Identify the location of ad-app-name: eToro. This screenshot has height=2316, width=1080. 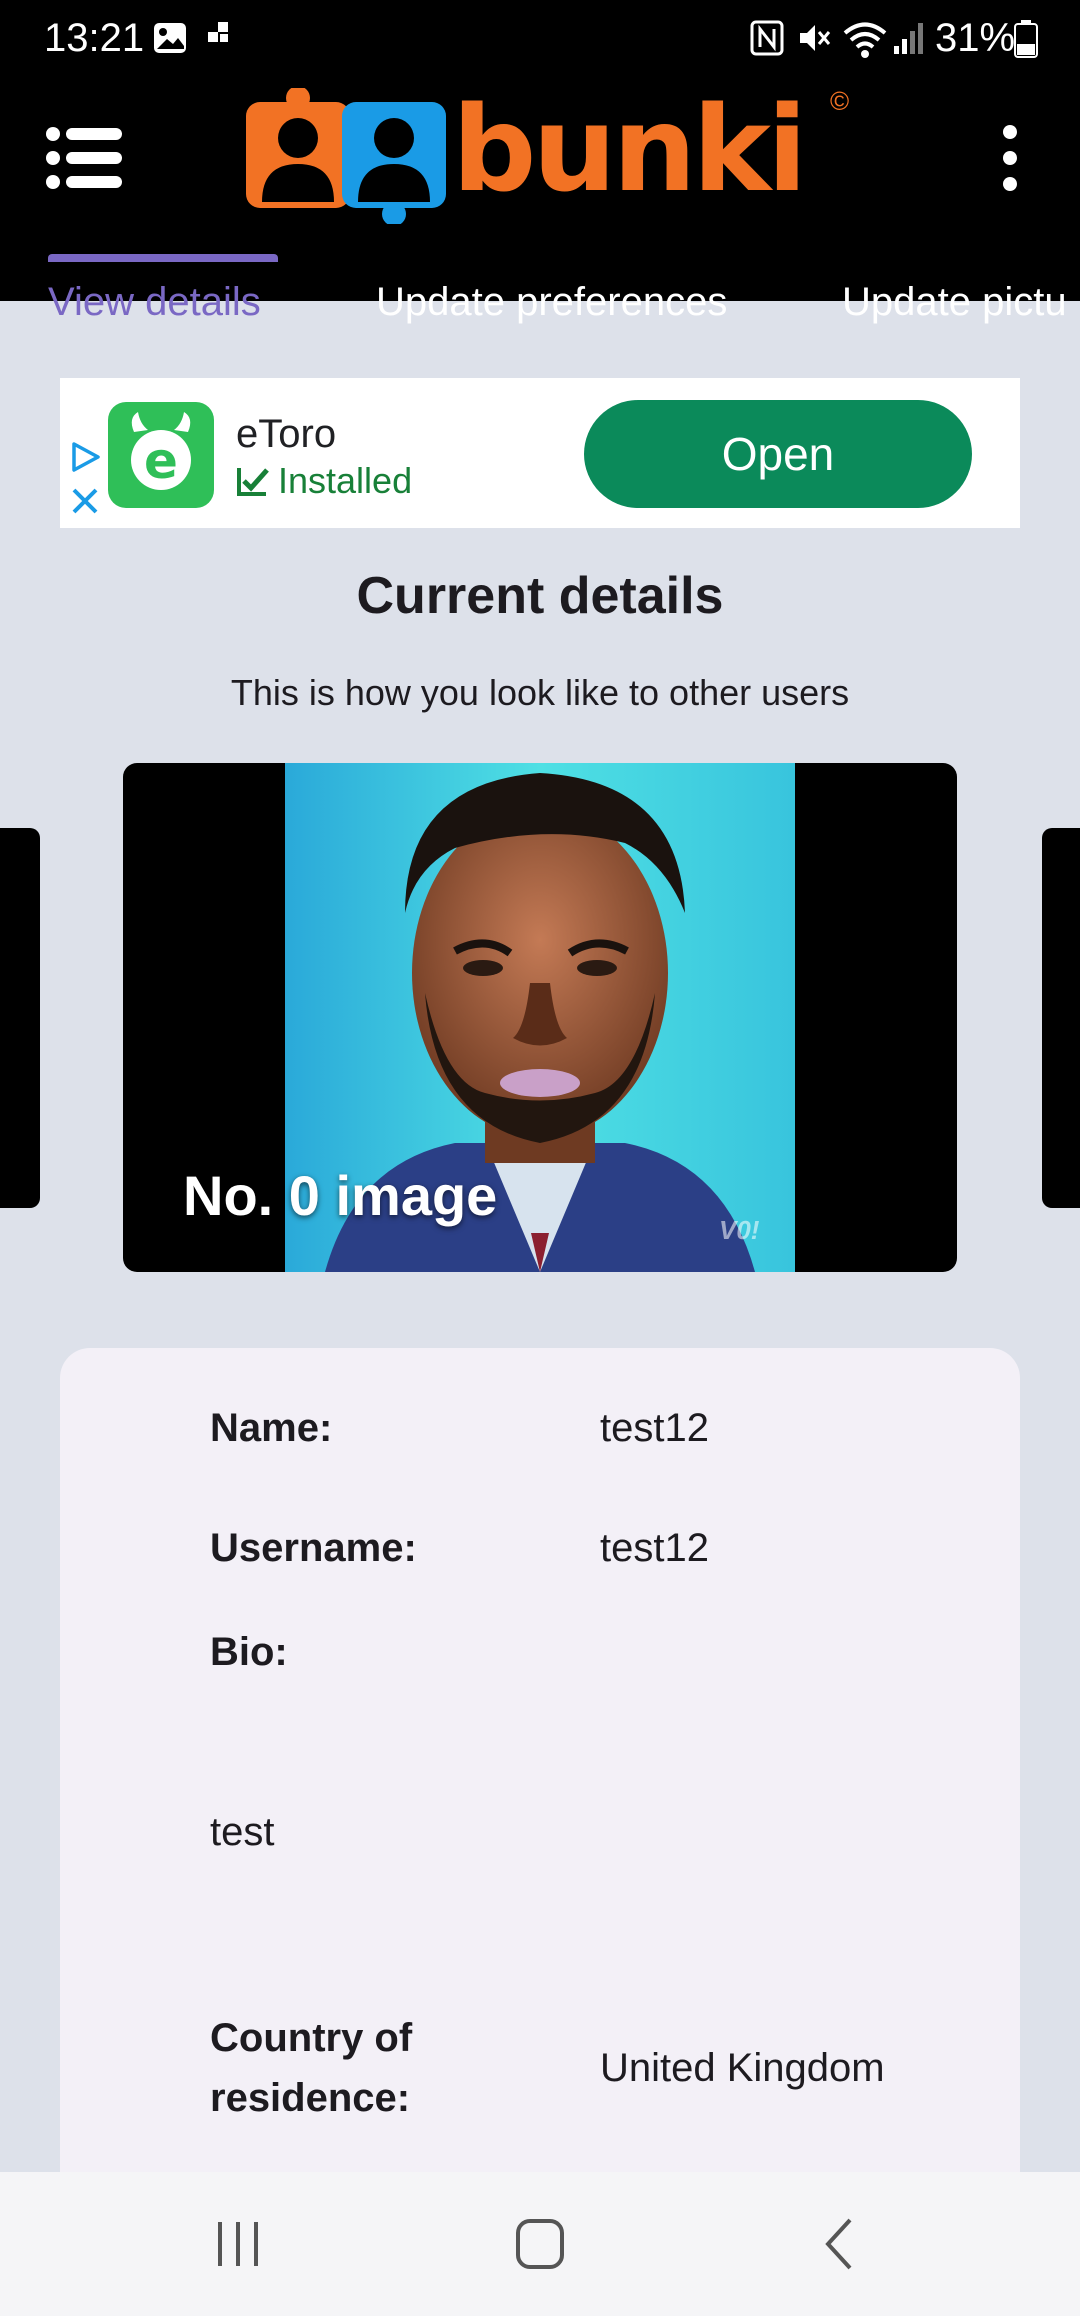
(286, 434).